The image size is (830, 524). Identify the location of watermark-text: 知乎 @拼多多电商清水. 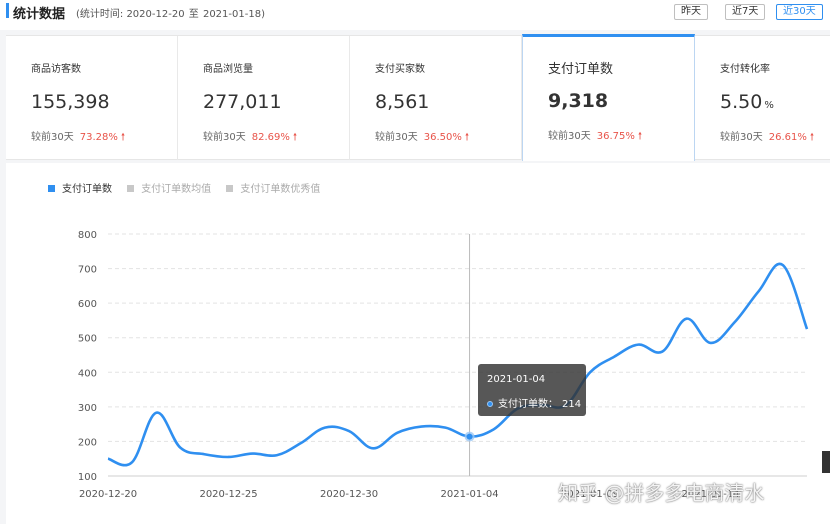
(661, 493).